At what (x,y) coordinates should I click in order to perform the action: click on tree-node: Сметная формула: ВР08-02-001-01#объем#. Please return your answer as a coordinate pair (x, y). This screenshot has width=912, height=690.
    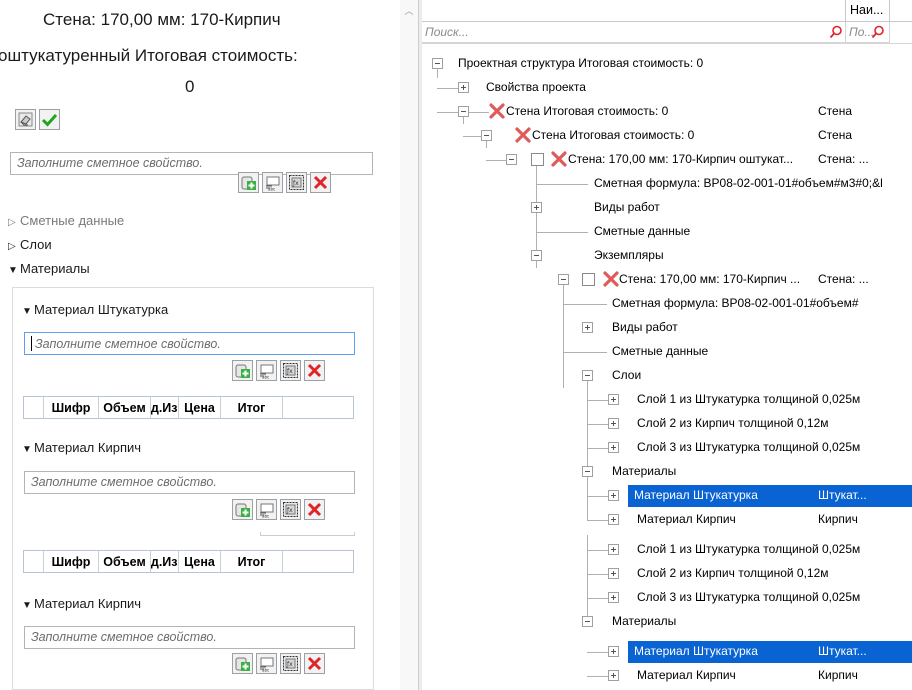
    Looking at the image, I should click on (667, 304).